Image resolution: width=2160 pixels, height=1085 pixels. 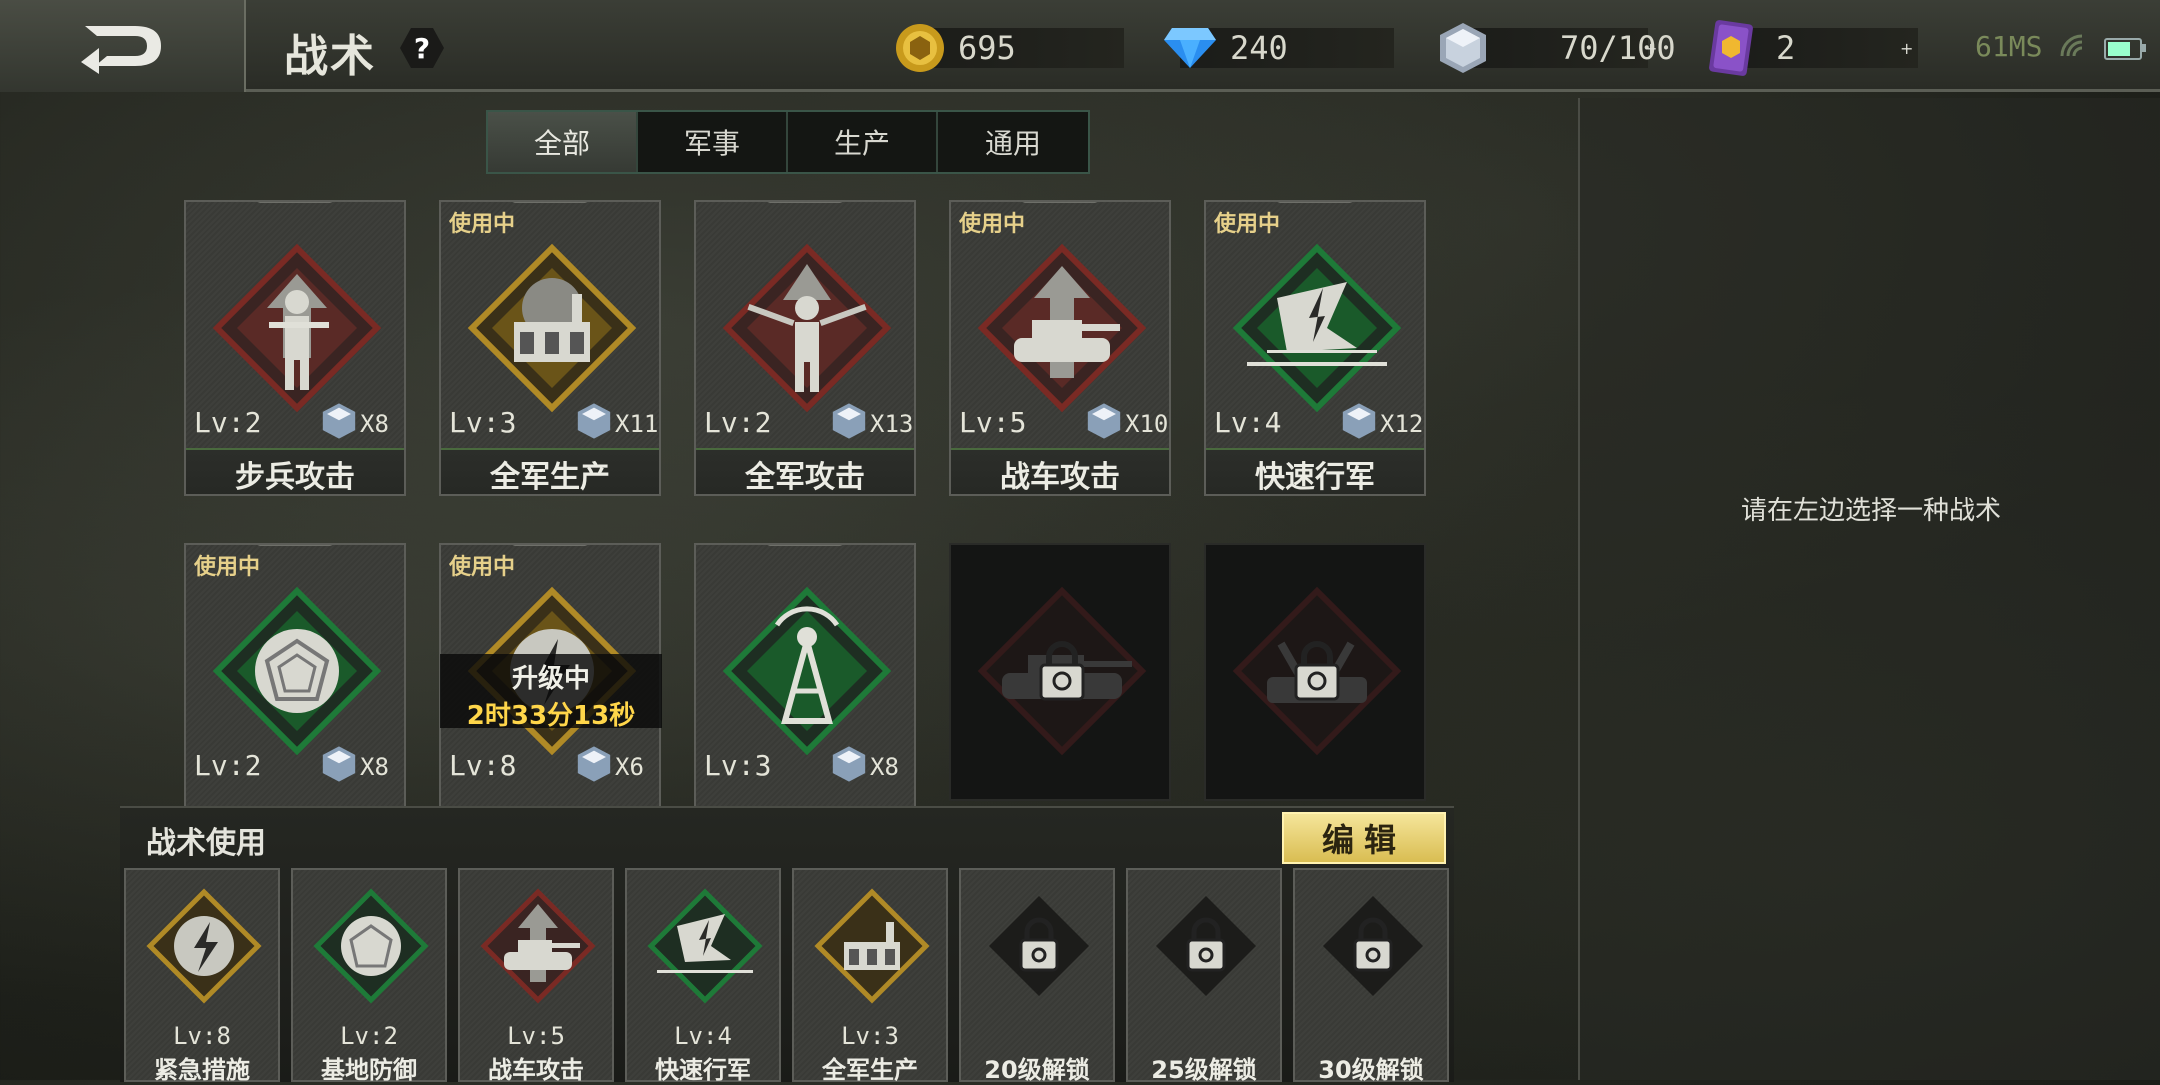 What do you see at coordinates (330, 56) in the screenshot?
I see `page-title: 战术` at bounding box center [330, 56].